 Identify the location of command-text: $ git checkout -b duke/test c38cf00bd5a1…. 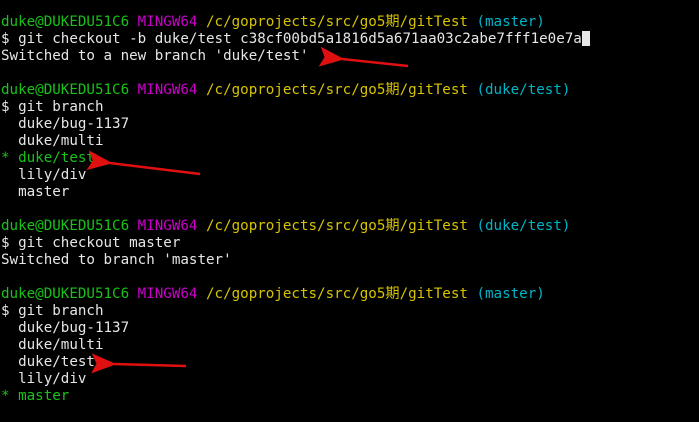
(291, 39).